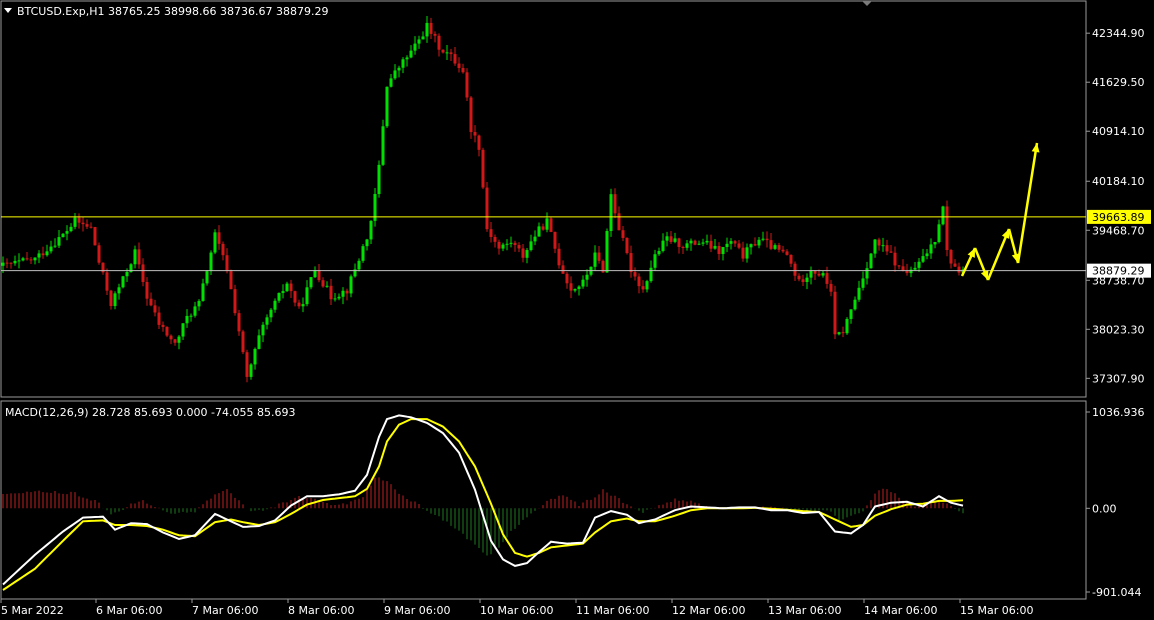  Describe the element at coordinates (1118, 33) in the screenshot. I see `y-tick-label: 42344.90` at that location.